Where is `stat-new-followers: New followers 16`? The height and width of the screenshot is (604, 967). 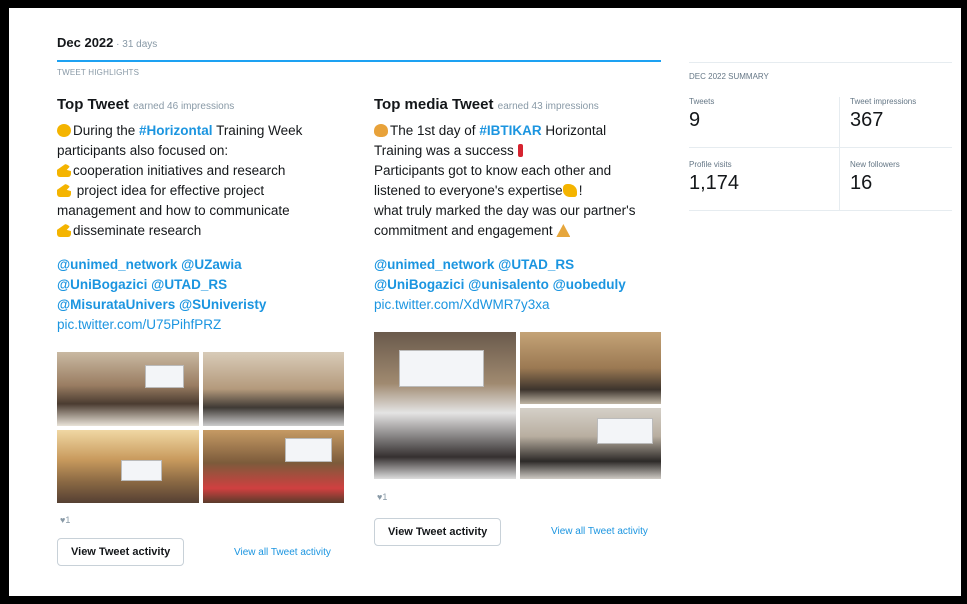
stat-new-followers: New followers 16 is located at coordinates (875, 177).